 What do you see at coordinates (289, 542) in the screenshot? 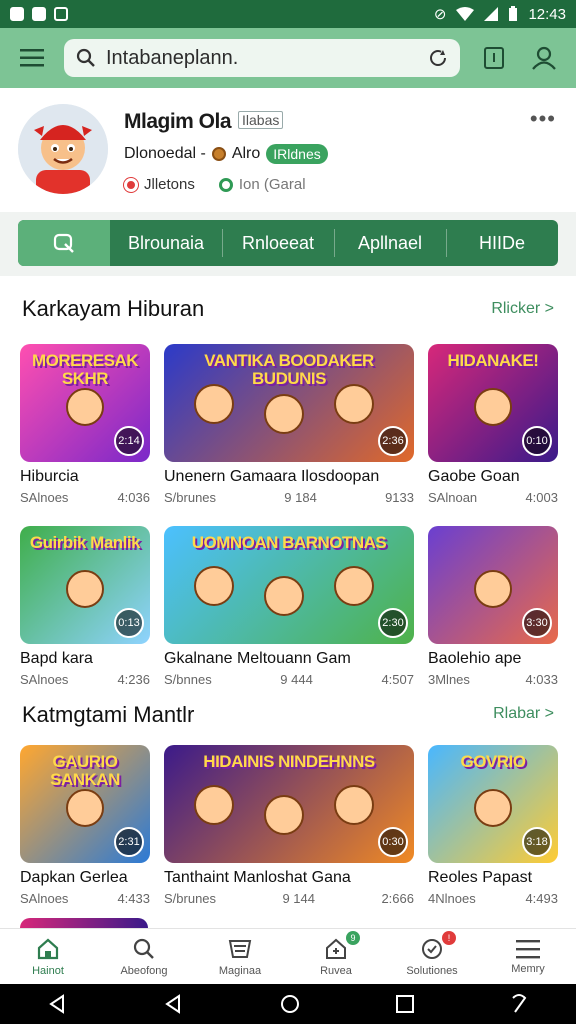
I see `game-art-title: UOMNOAN BARNOTNAS` at bounding box center [289, 542].